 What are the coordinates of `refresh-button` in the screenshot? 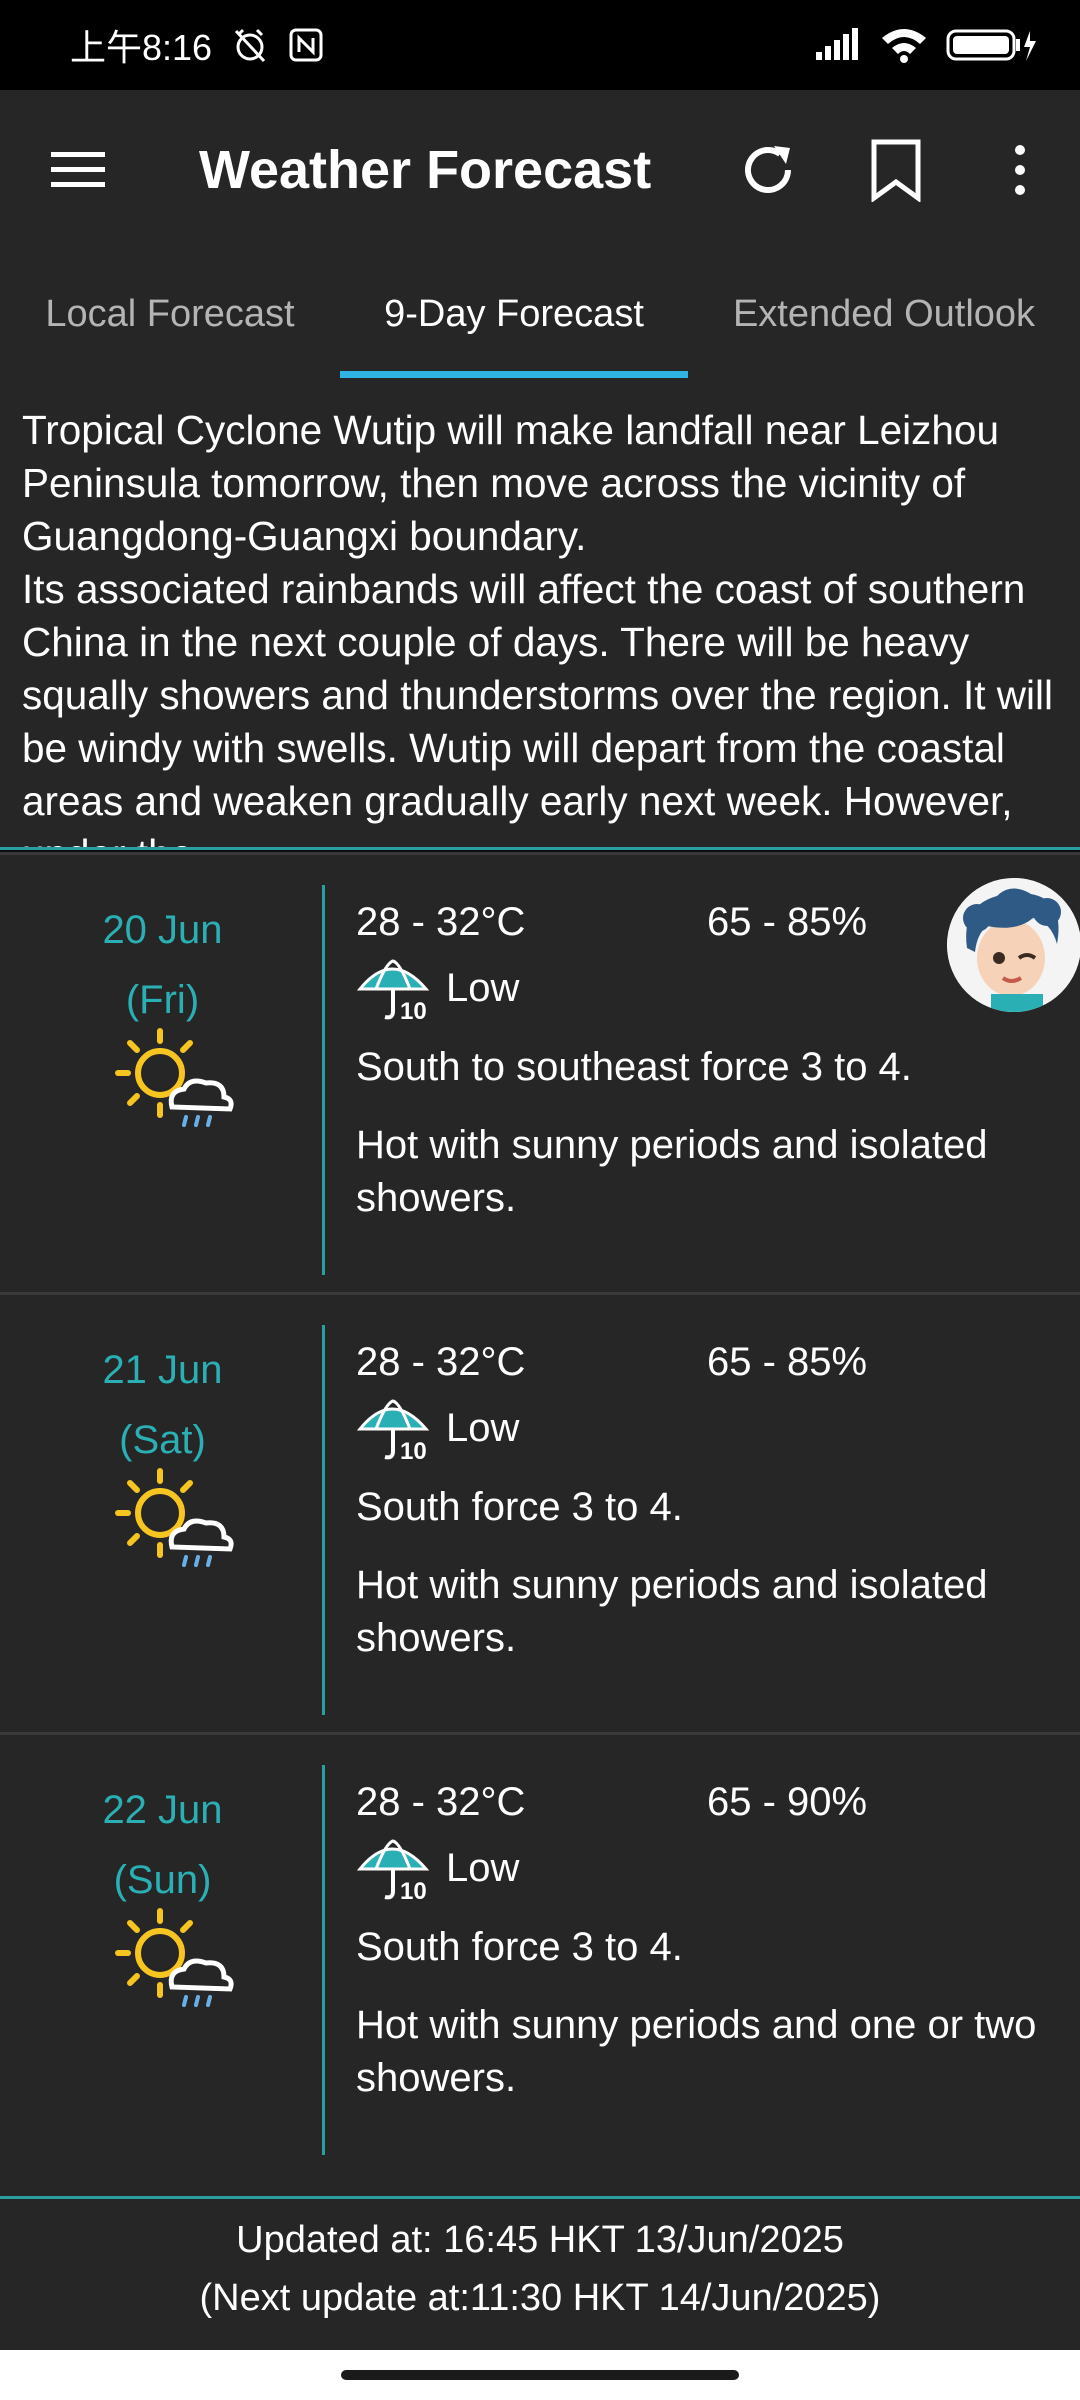 It's located at (768, 170).